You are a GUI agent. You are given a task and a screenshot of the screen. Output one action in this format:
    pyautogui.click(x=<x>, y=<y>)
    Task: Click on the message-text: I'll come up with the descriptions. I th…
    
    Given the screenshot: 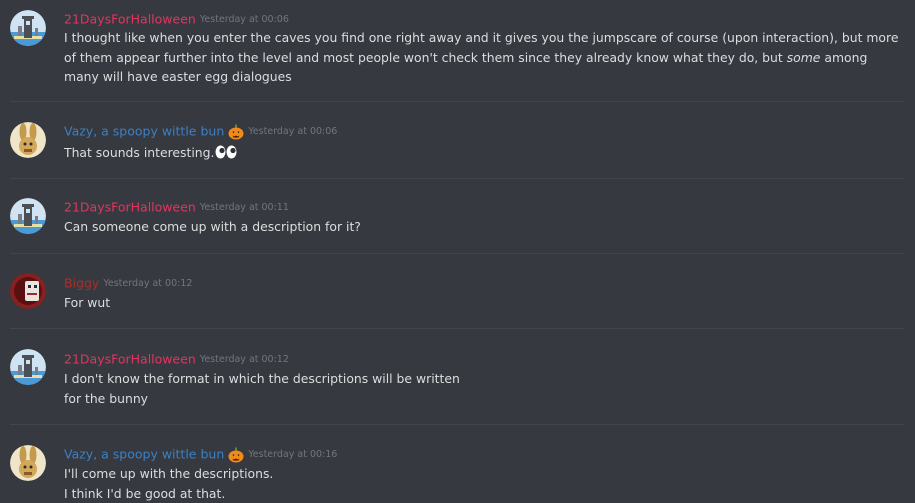 What is the action you would take?
    pyautogui.click(x=484, y=483)
    